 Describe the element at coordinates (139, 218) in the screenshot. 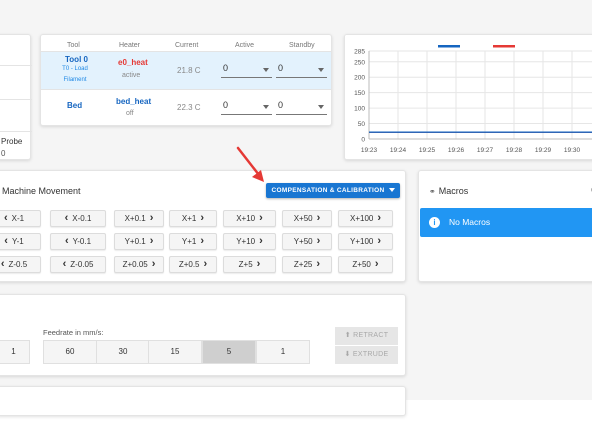

I see `move-button: X+0.1 ›` at that location.